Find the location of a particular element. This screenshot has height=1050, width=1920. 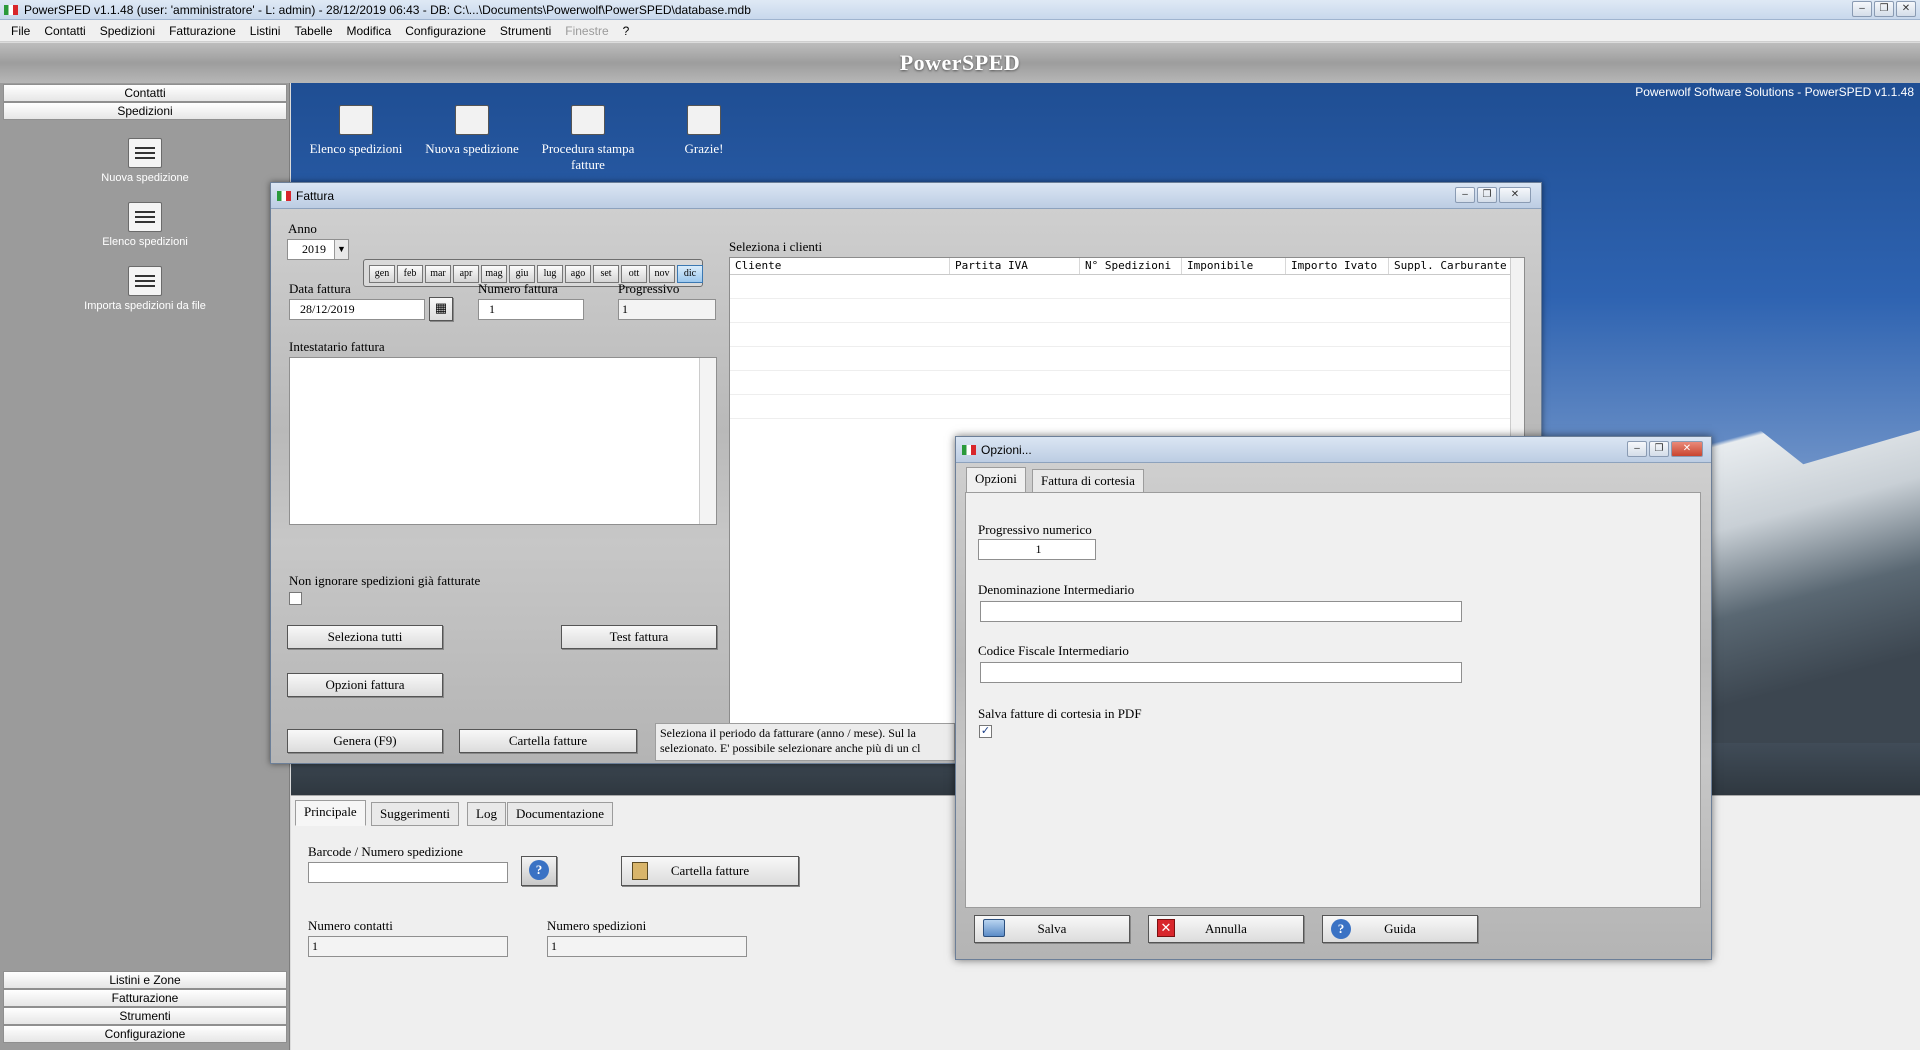

guida-button: ? Guida is located at coordinates (1400, 929).